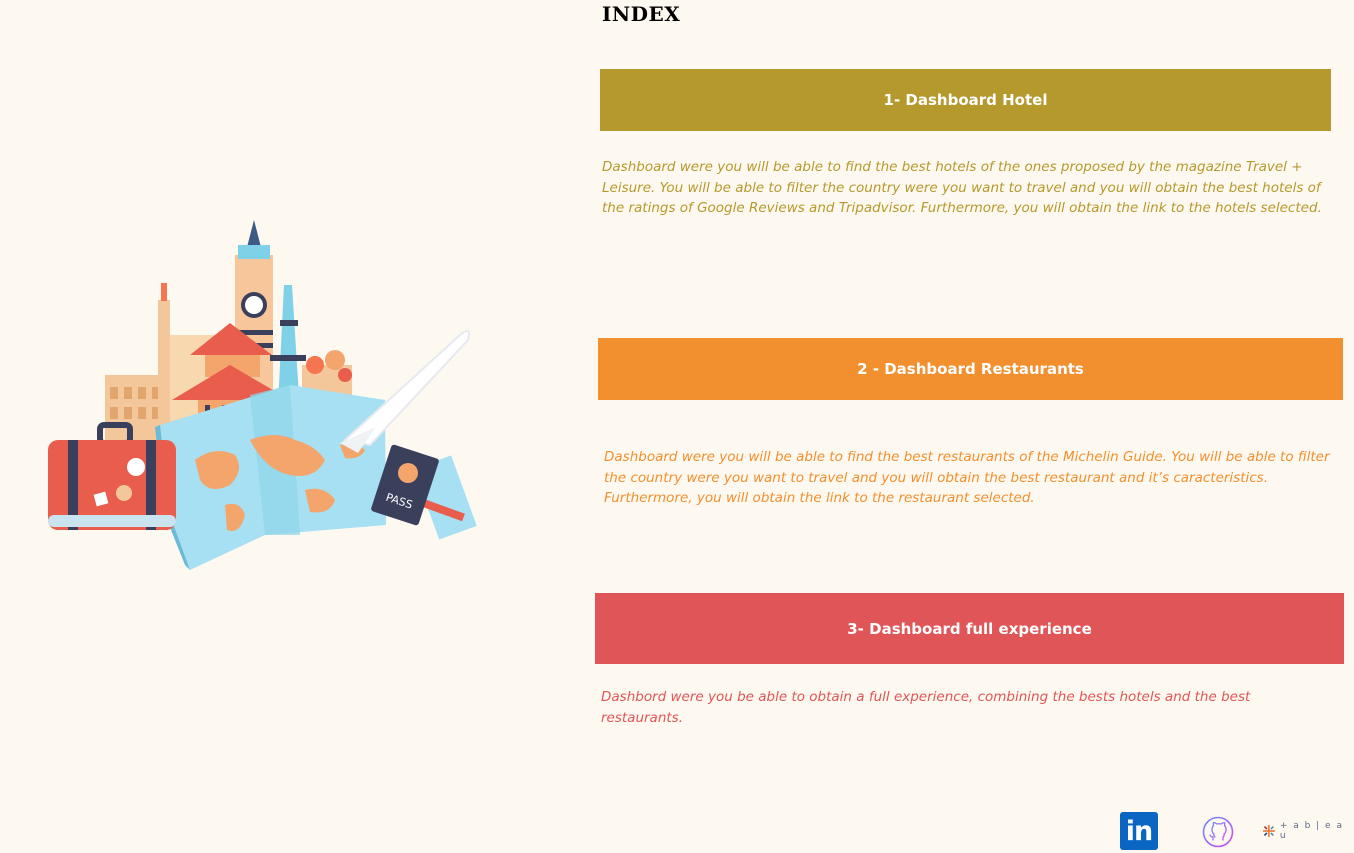  I want to click on tableau-logo: + a b | e a u, so click(1308, 831).